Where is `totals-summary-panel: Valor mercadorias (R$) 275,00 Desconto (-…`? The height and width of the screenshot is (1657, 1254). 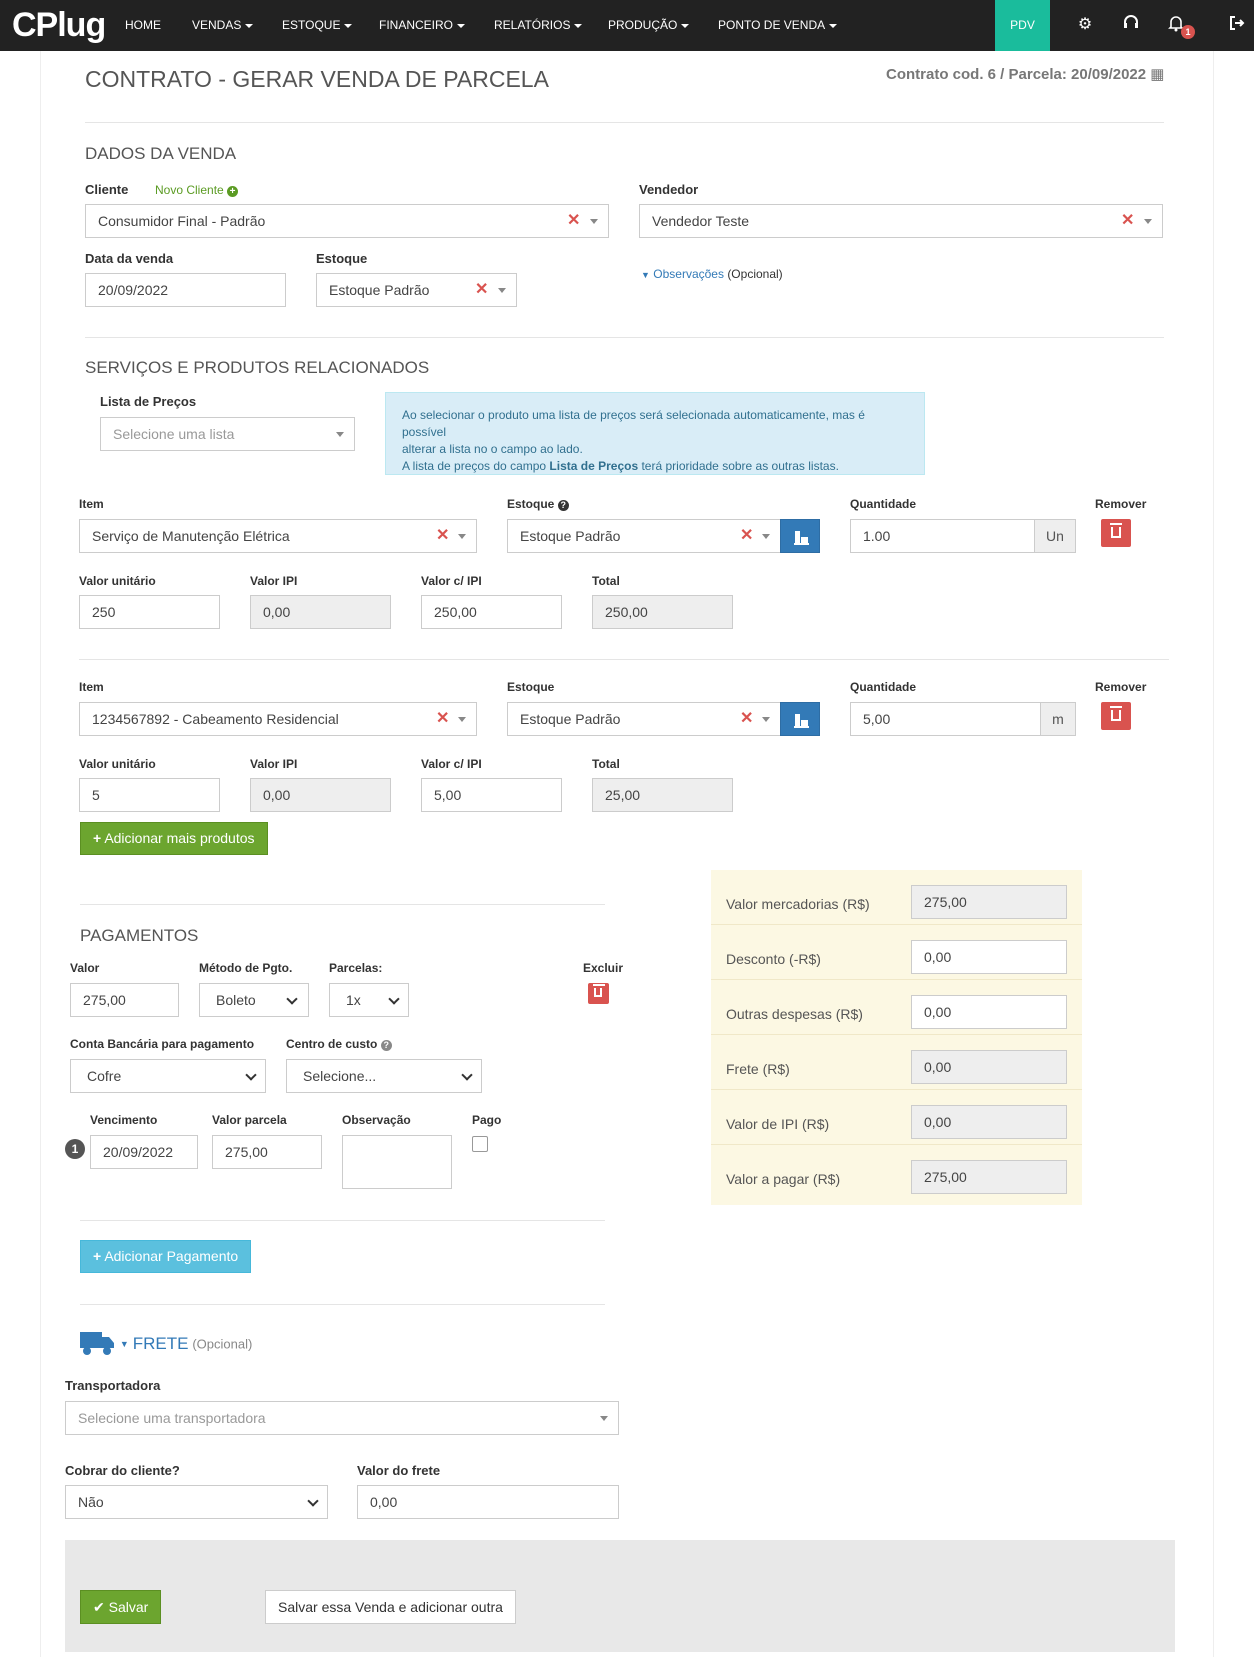
totals-summary-panel: Valor mercadorias (R$) 275,00 Desconto (-… is located at coordinates (896, 1037).